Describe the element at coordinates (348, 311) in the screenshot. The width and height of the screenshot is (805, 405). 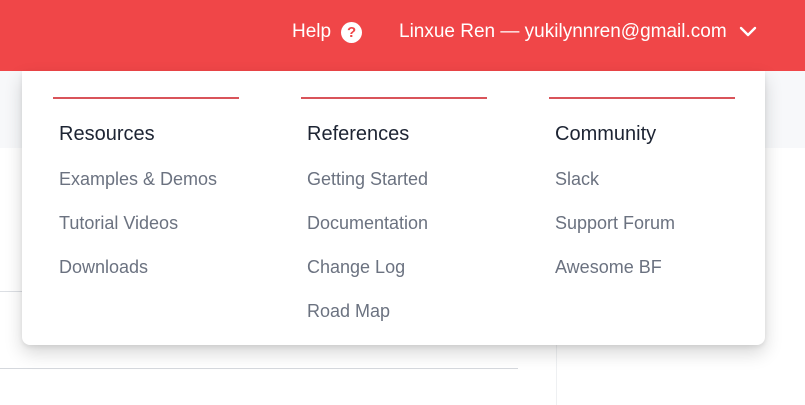
I see `menu-link-road-map: Road Map` at that location.